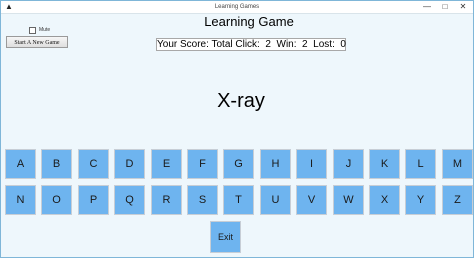 The width and height of the screenshot is (474, 258). What do you see at coordinates (445, 7) in the screenshot?
I see `maximize-icon: □` at bounding box center [445, 7].